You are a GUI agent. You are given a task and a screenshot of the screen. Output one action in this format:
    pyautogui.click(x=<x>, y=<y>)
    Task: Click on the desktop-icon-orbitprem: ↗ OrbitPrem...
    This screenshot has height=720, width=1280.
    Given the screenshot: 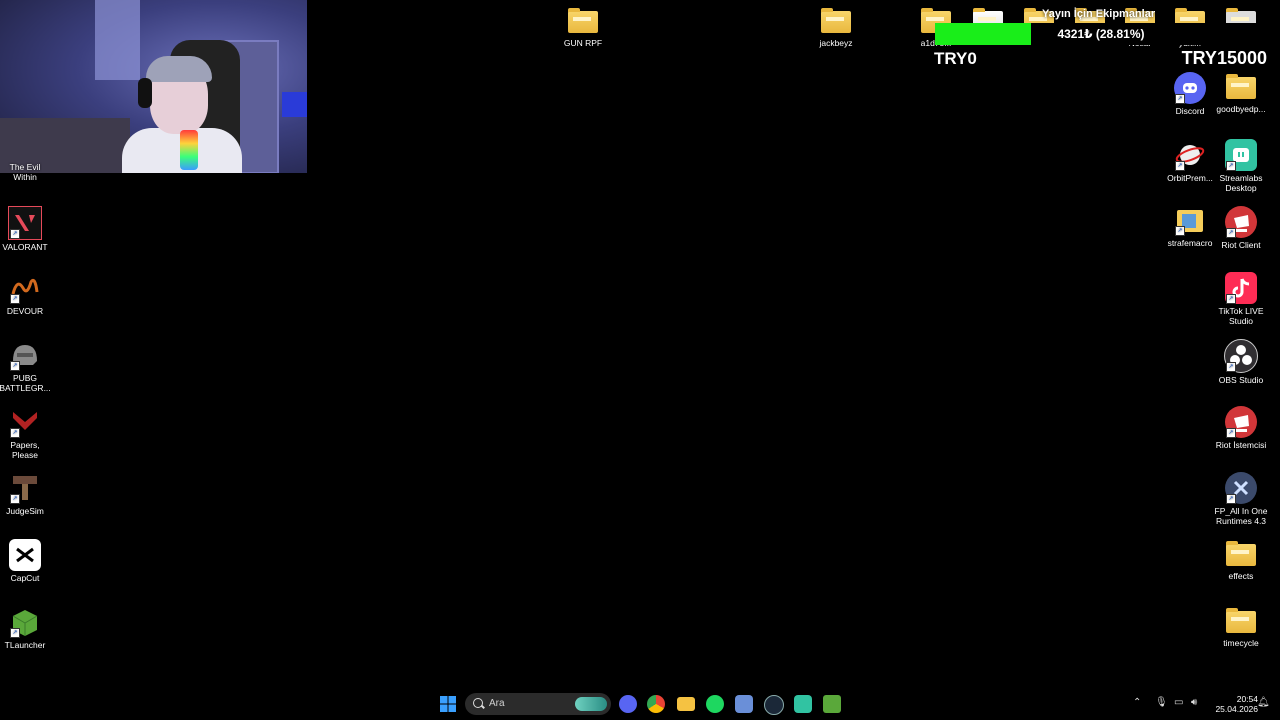 What is the action you would take?
    pyautogui.click(x=1190, y=161)
    